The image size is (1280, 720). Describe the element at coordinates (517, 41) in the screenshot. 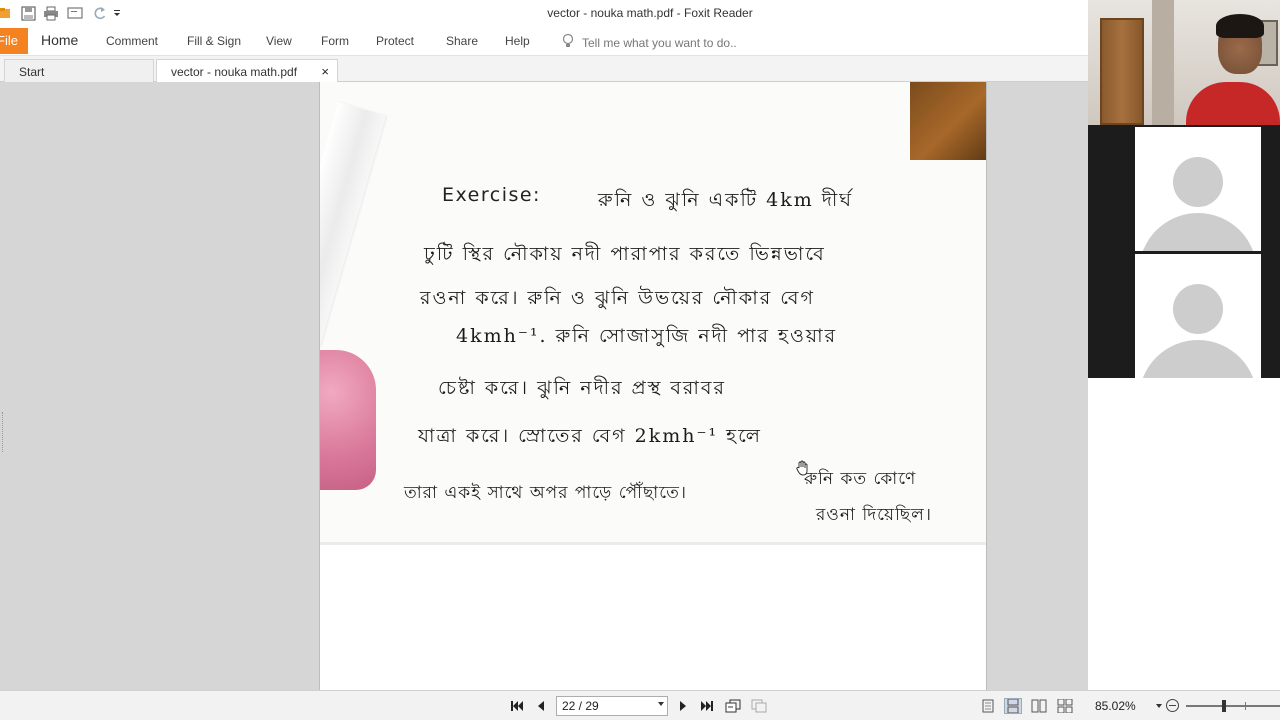

I see `menu-help: Help` at that location.